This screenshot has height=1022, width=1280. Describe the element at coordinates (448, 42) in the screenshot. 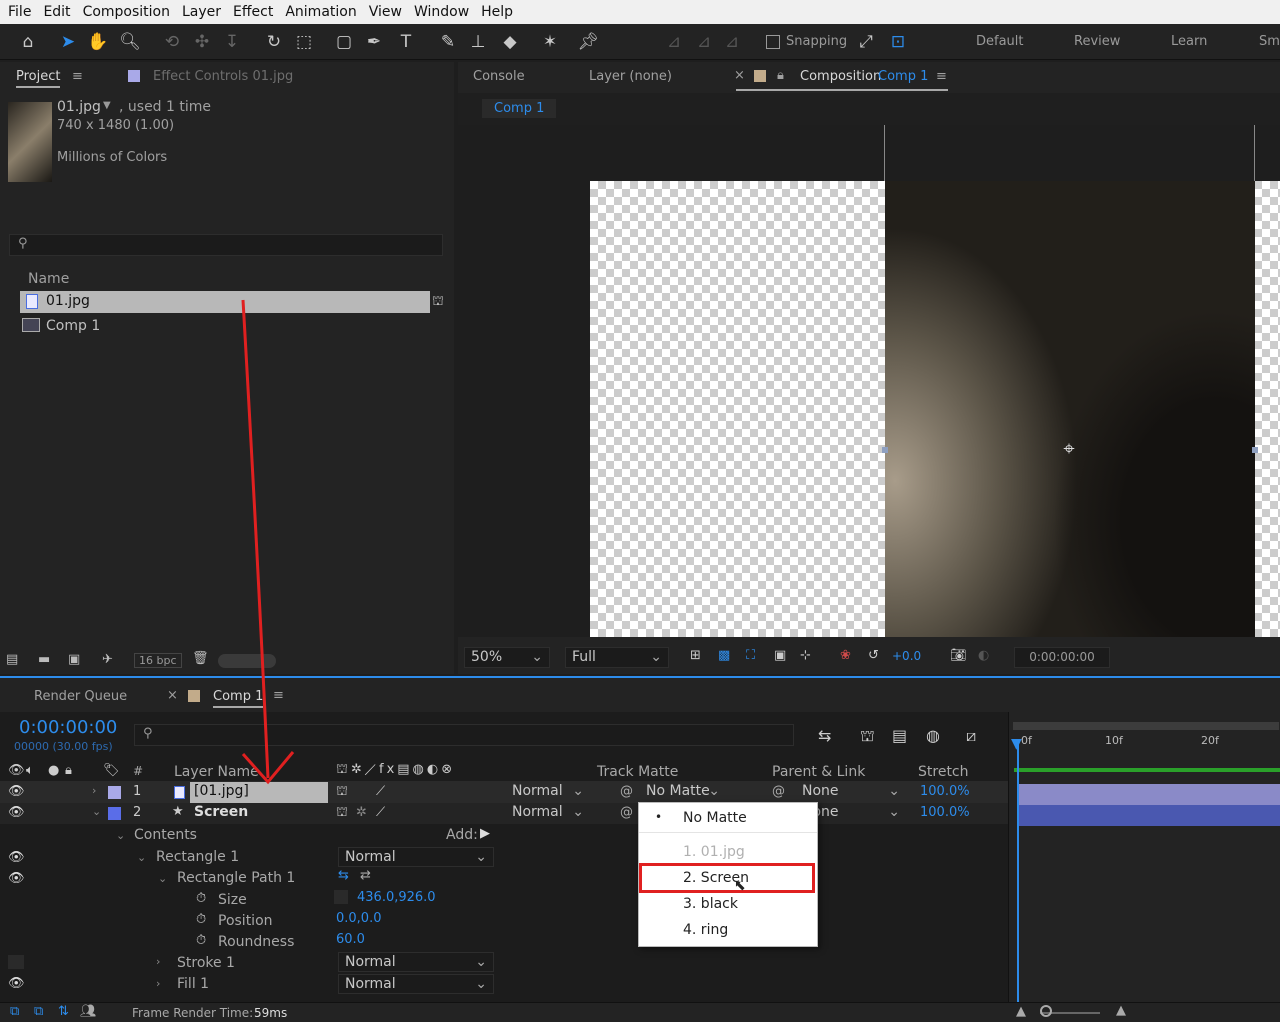

I see `brush-tool-icon: ✎` at that location.